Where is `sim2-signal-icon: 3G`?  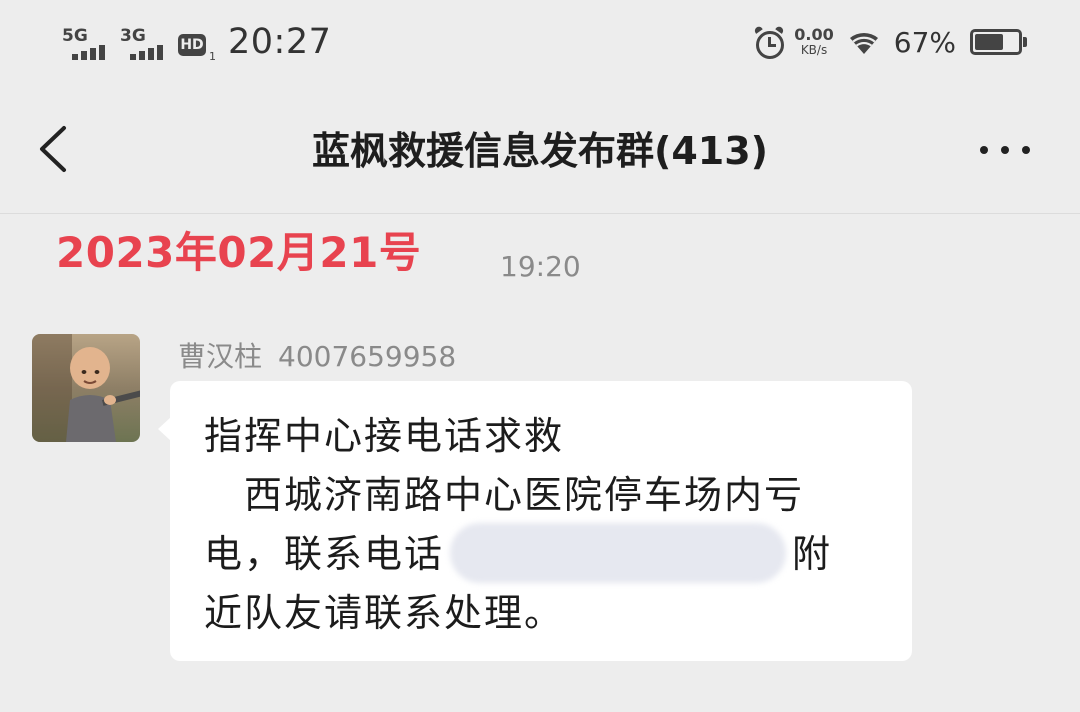
sim2-signal-icon: 3G is located at coordinates (146, 45).